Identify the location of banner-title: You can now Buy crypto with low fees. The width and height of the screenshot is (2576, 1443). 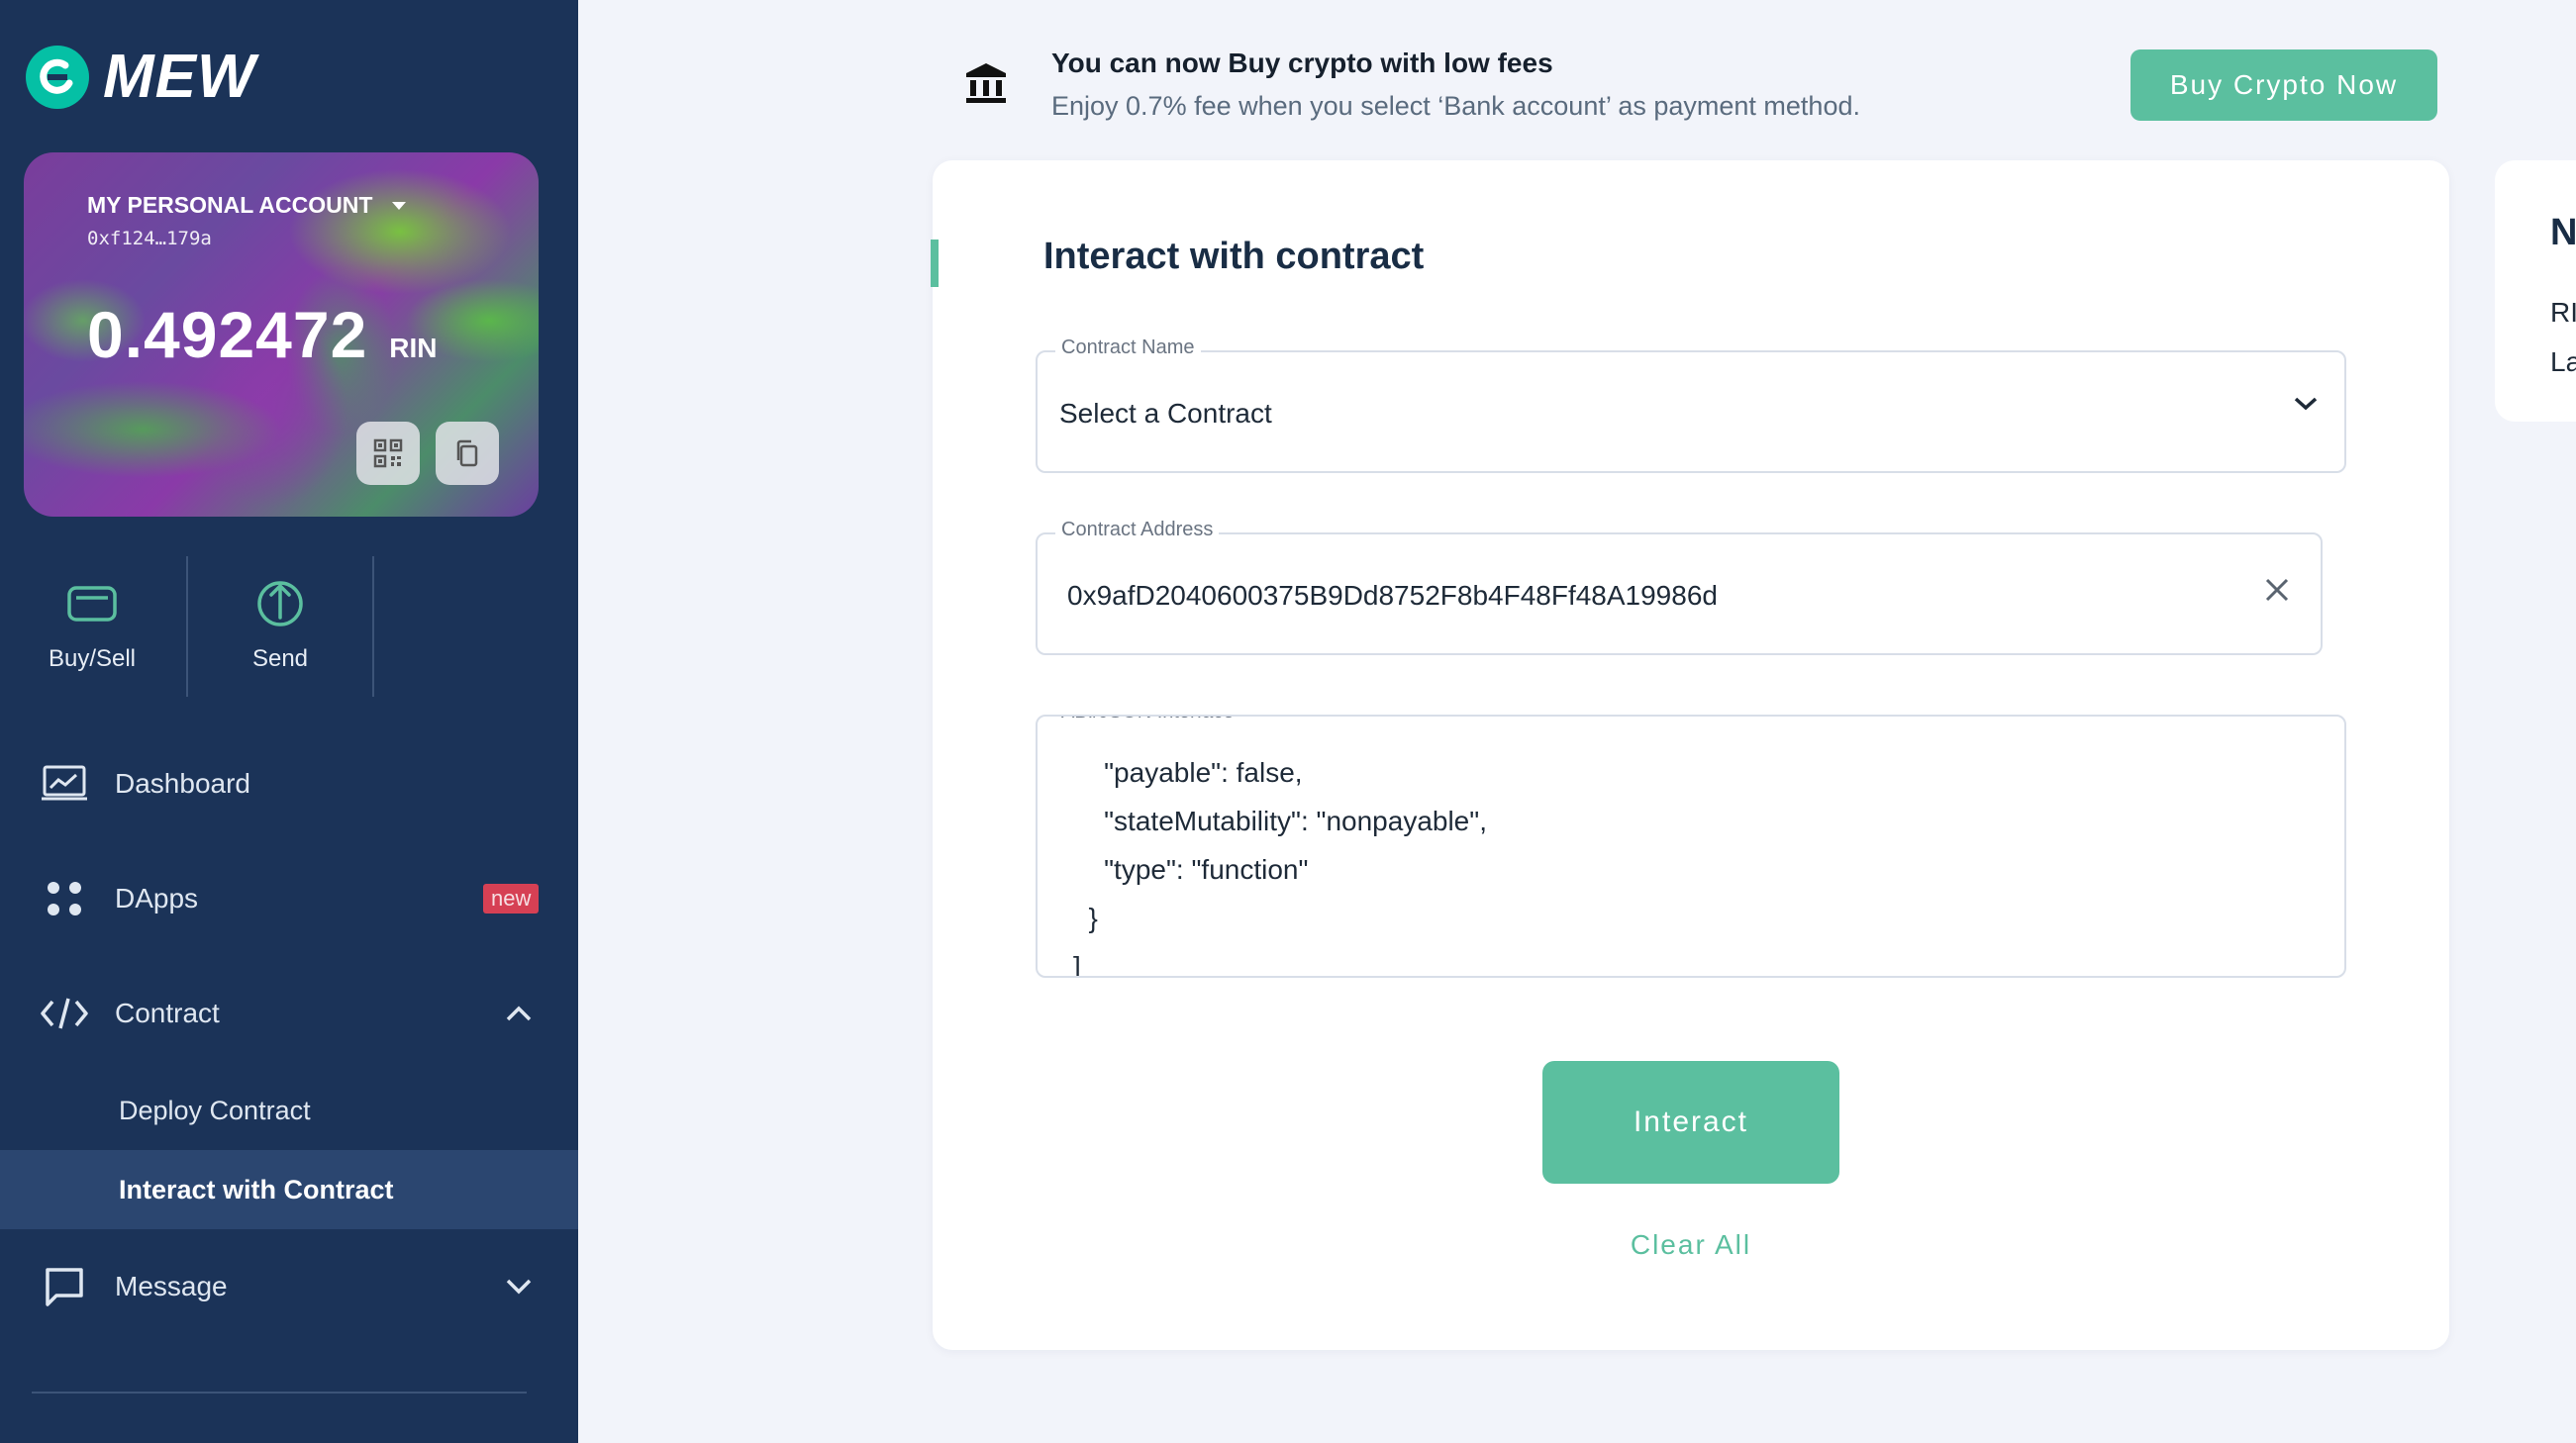
(1302, 63).